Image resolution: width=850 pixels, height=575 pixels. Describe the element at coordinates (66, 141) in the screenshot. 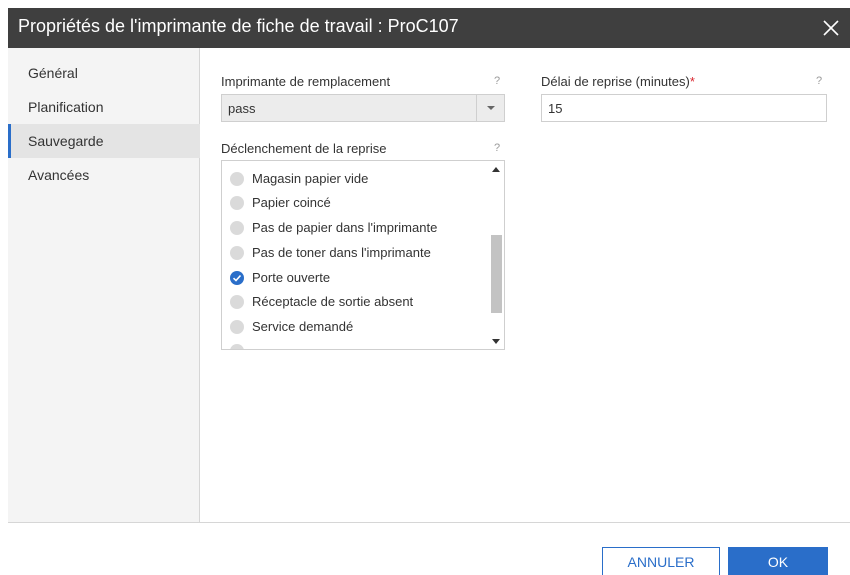

I see `sidebar-item-label: Sauvegarde` at that location.